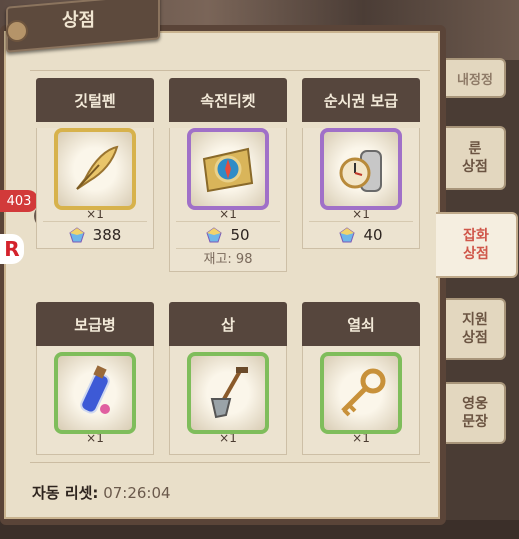 The height and width of the screenshot is (539, 519). What do you see at coordinates (79, 20) in the screenshot?
I see `page-title: 상점` at bounding box center [79, 20].